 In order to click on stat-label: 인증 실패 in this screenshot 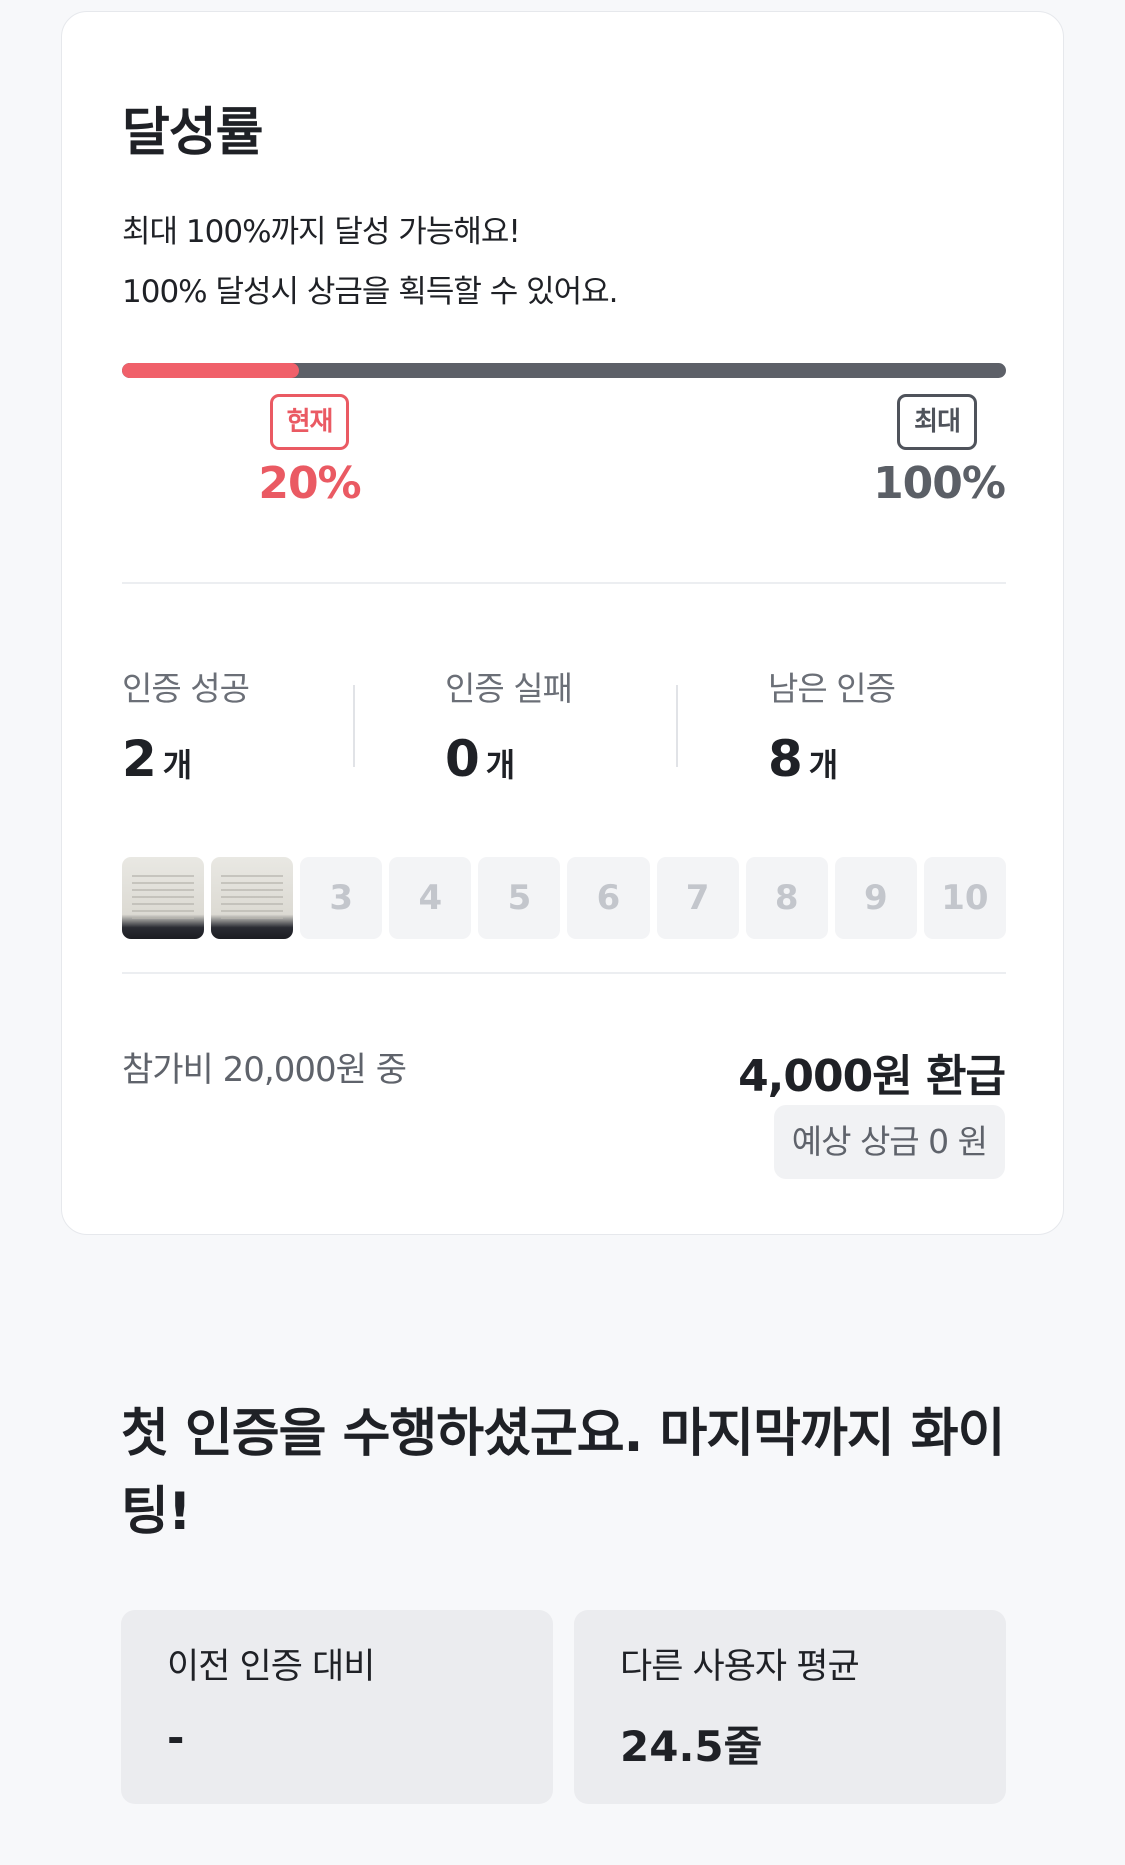, I will do `click(509, 688)`.